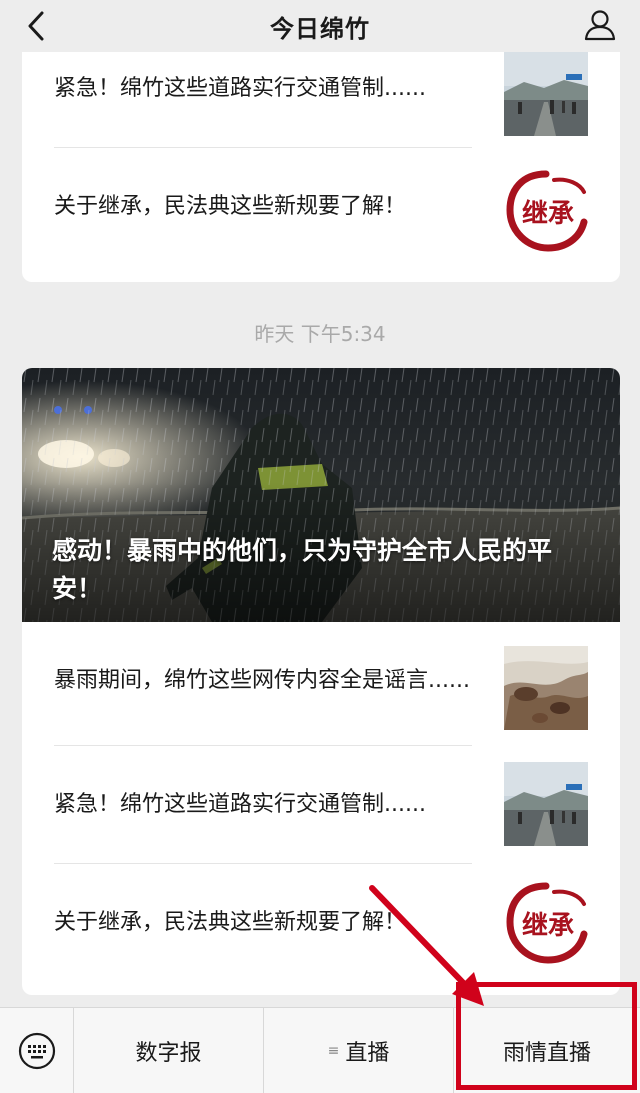  Describe the element at coordinates (546, 688) in the screenshot. I see `flood-thumbnail` at that location.